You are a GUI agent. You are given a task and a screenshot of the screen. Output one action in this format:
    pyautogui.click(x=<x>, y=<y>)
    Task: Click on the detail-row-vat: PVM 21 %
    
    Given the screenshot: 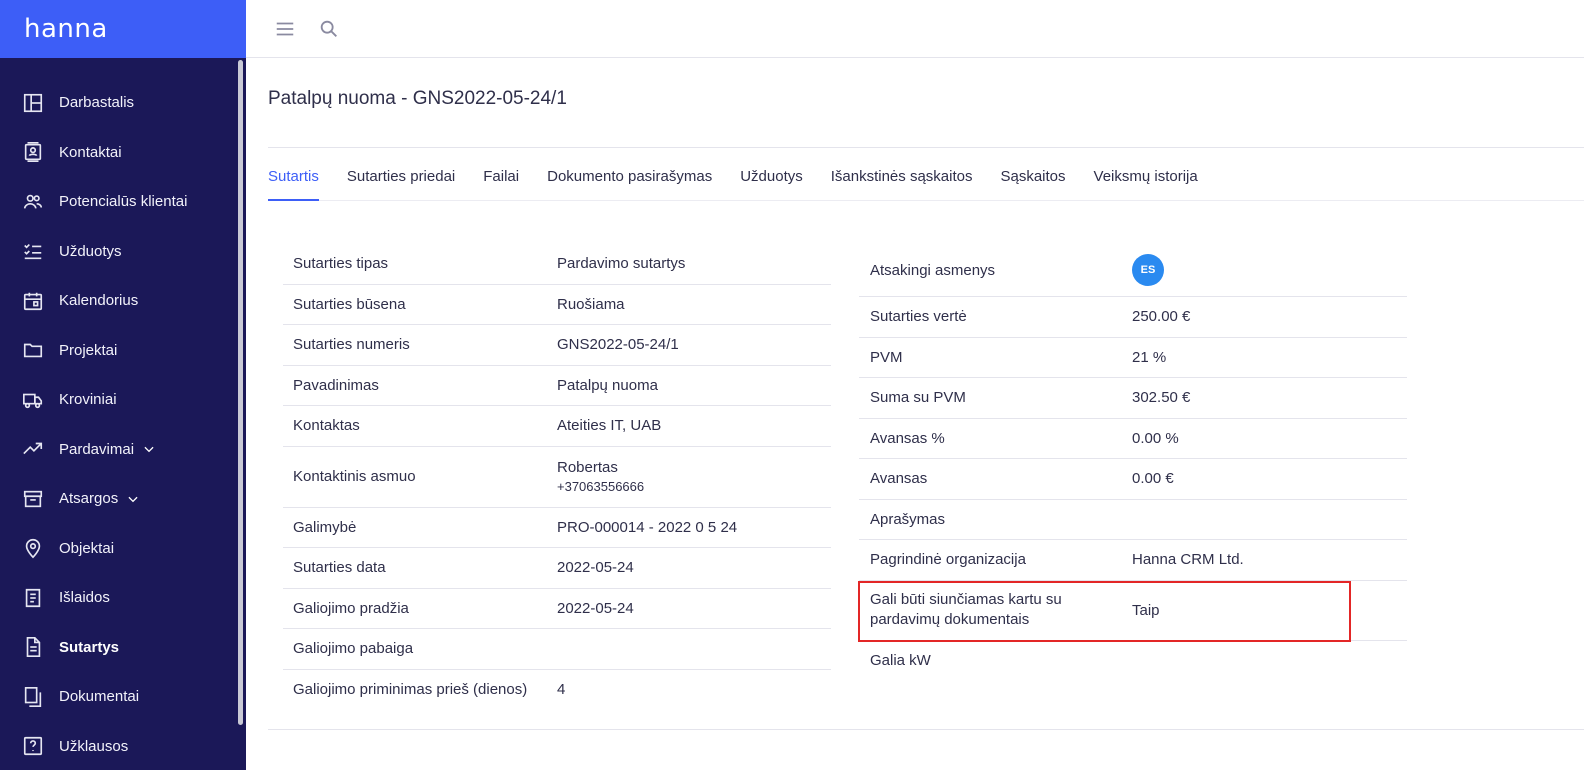 What is the action you would take?
    pyautogui.click(x=1133, y=358)
    